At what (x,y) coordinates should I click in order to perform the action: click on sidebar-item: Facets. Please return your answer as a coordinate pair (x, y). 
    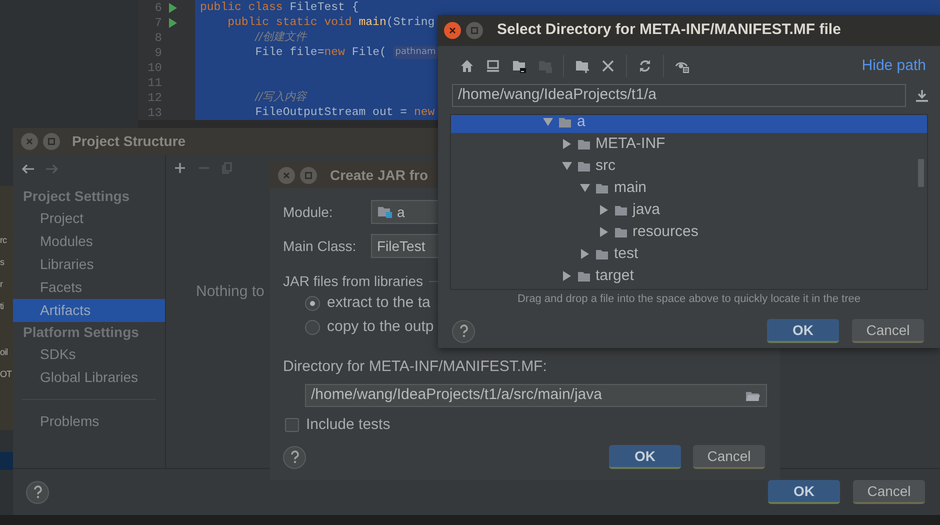
    Looking at the image, I should click on (89, 287).